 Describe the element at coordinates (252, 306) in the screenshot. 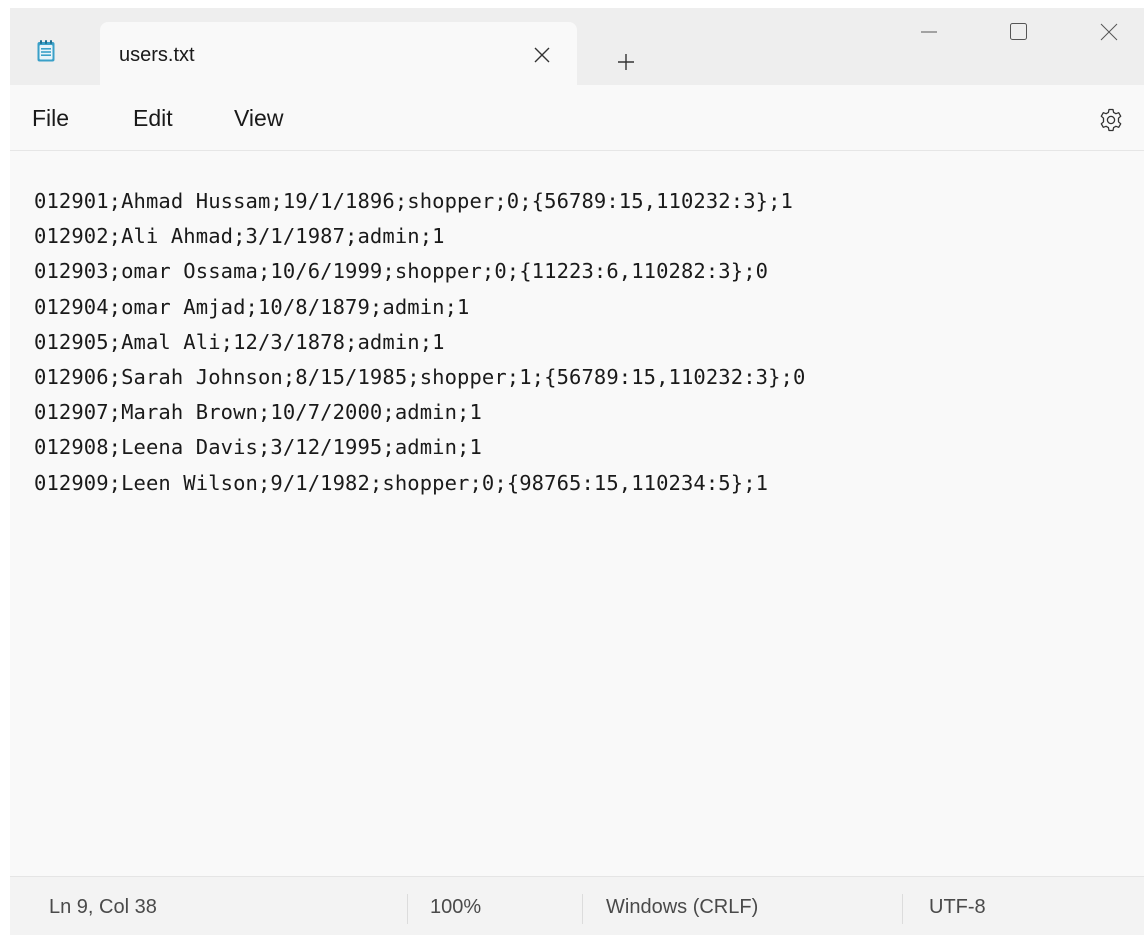

I see `text-line: 012904;omar Amjad;10/8/1879;admin;1` at that location.